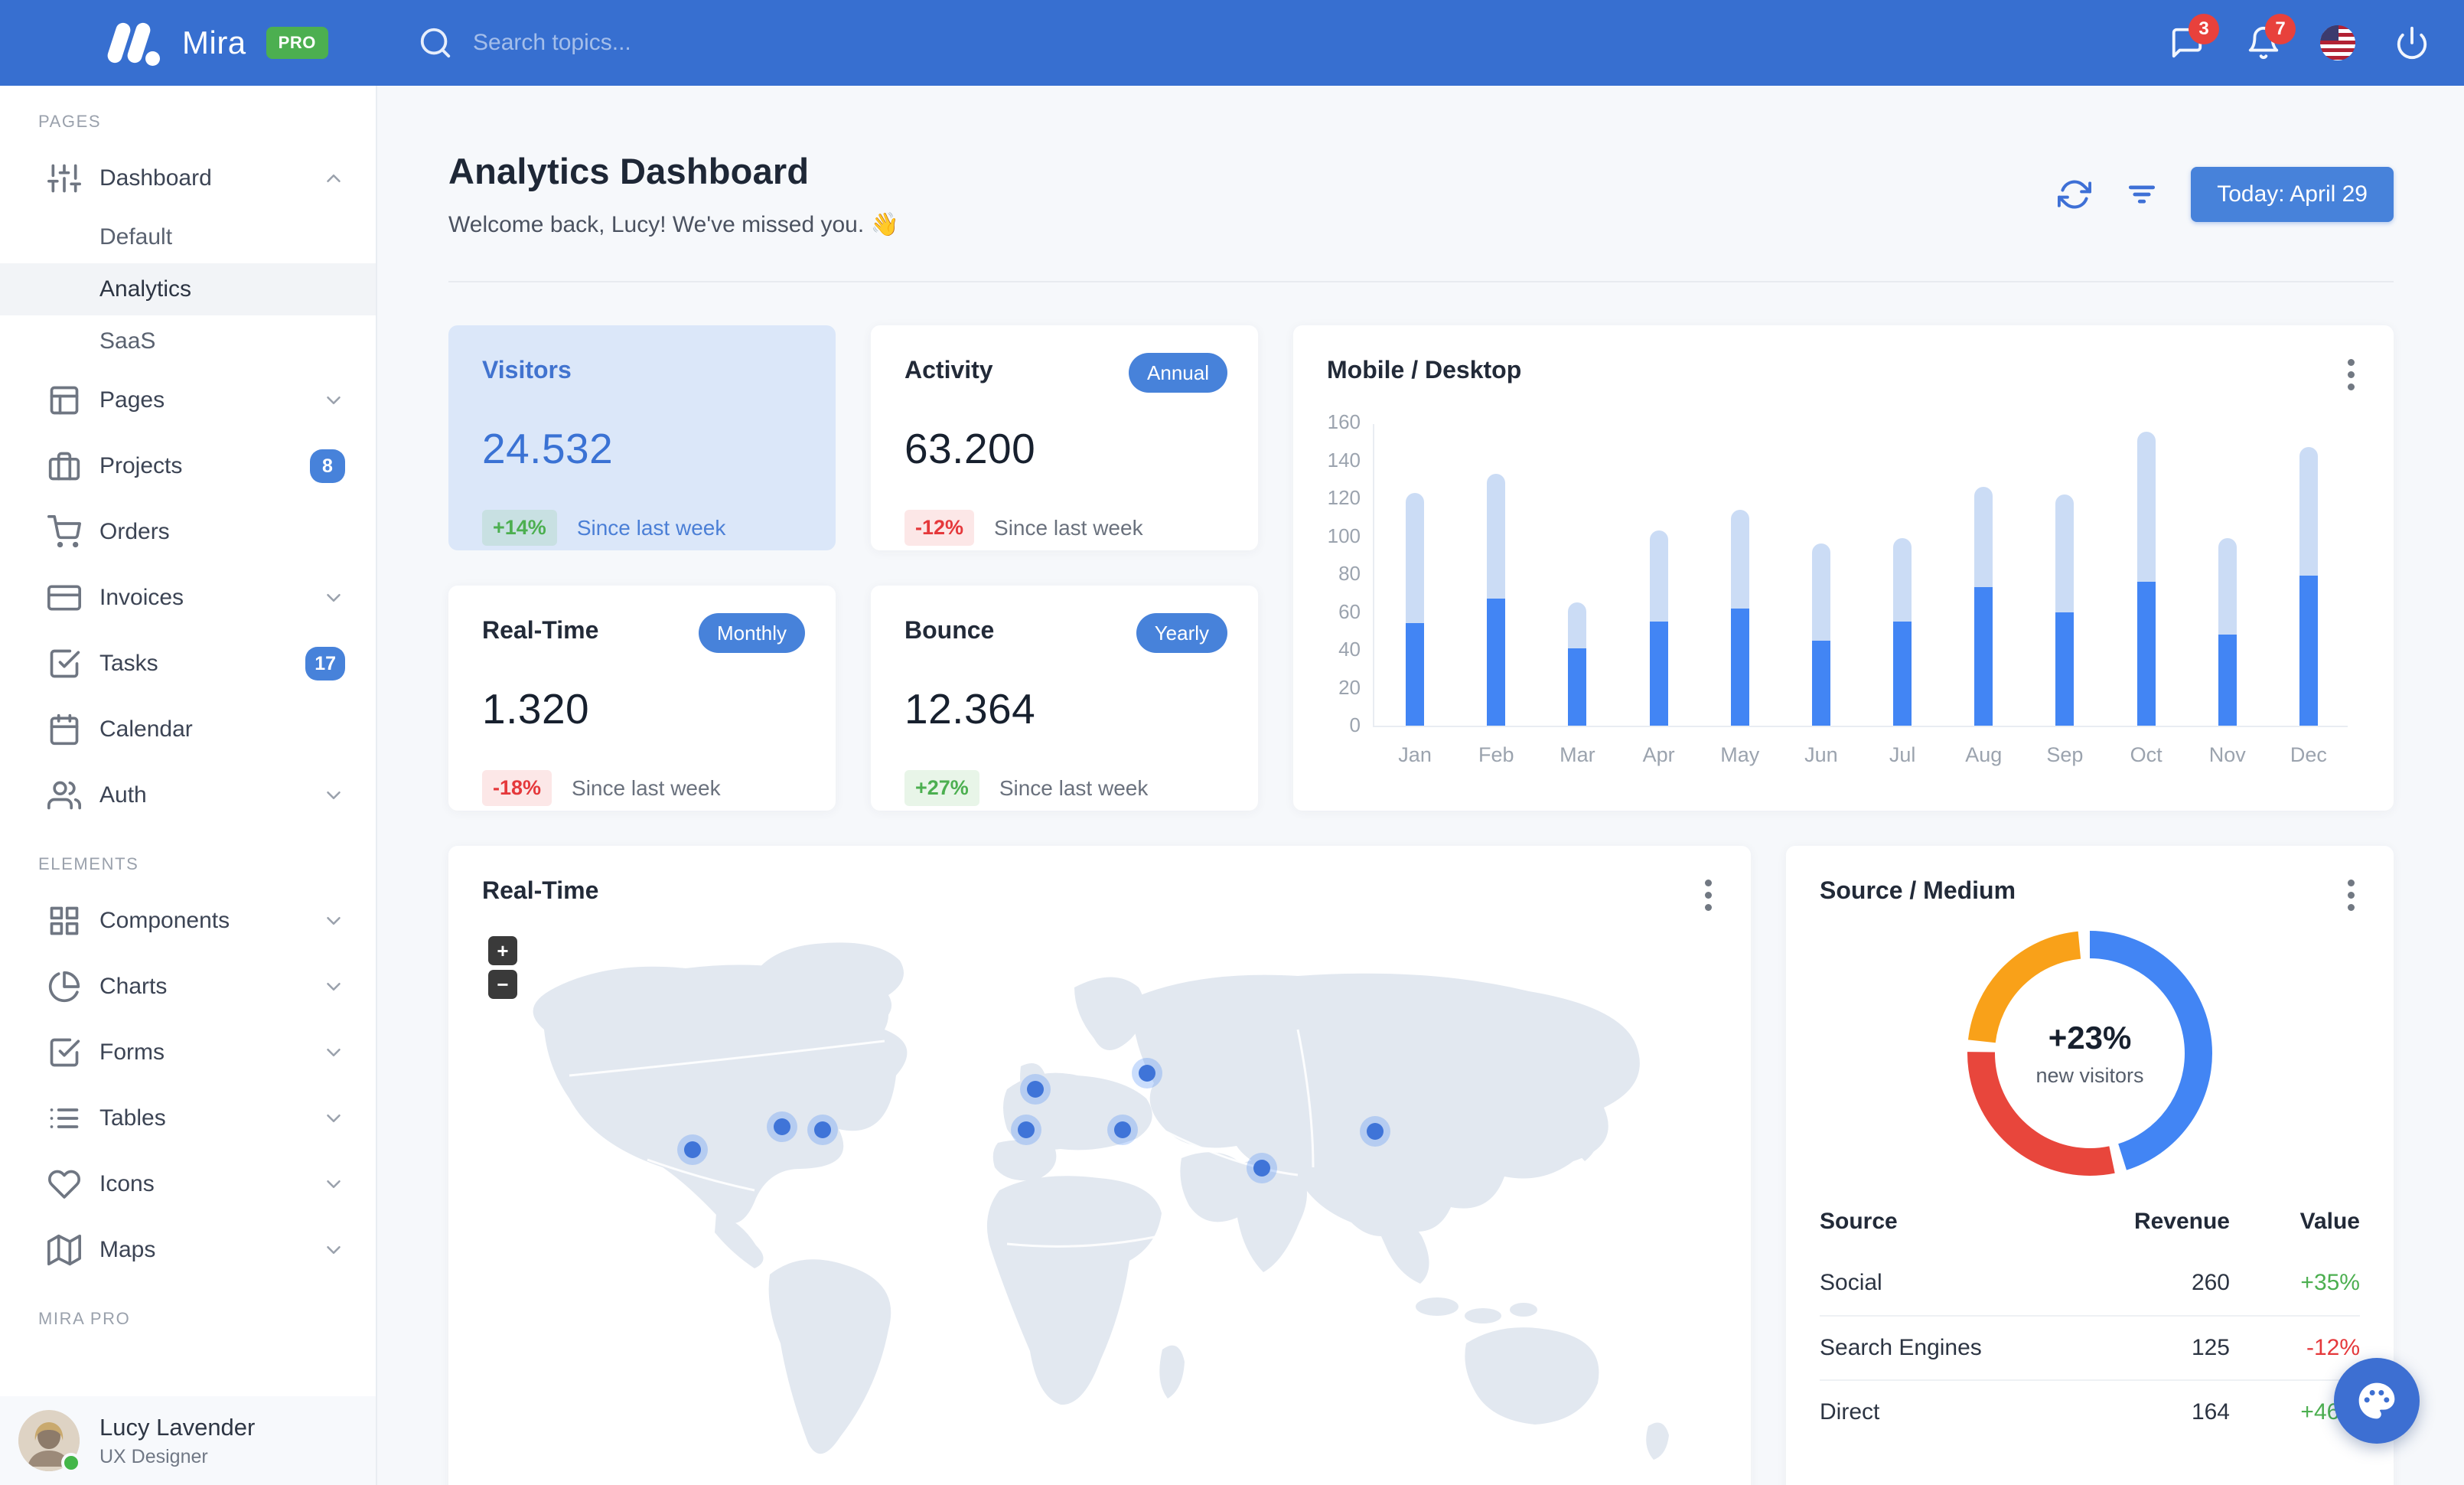  I want to click on cart-icon, so click(64, 532).